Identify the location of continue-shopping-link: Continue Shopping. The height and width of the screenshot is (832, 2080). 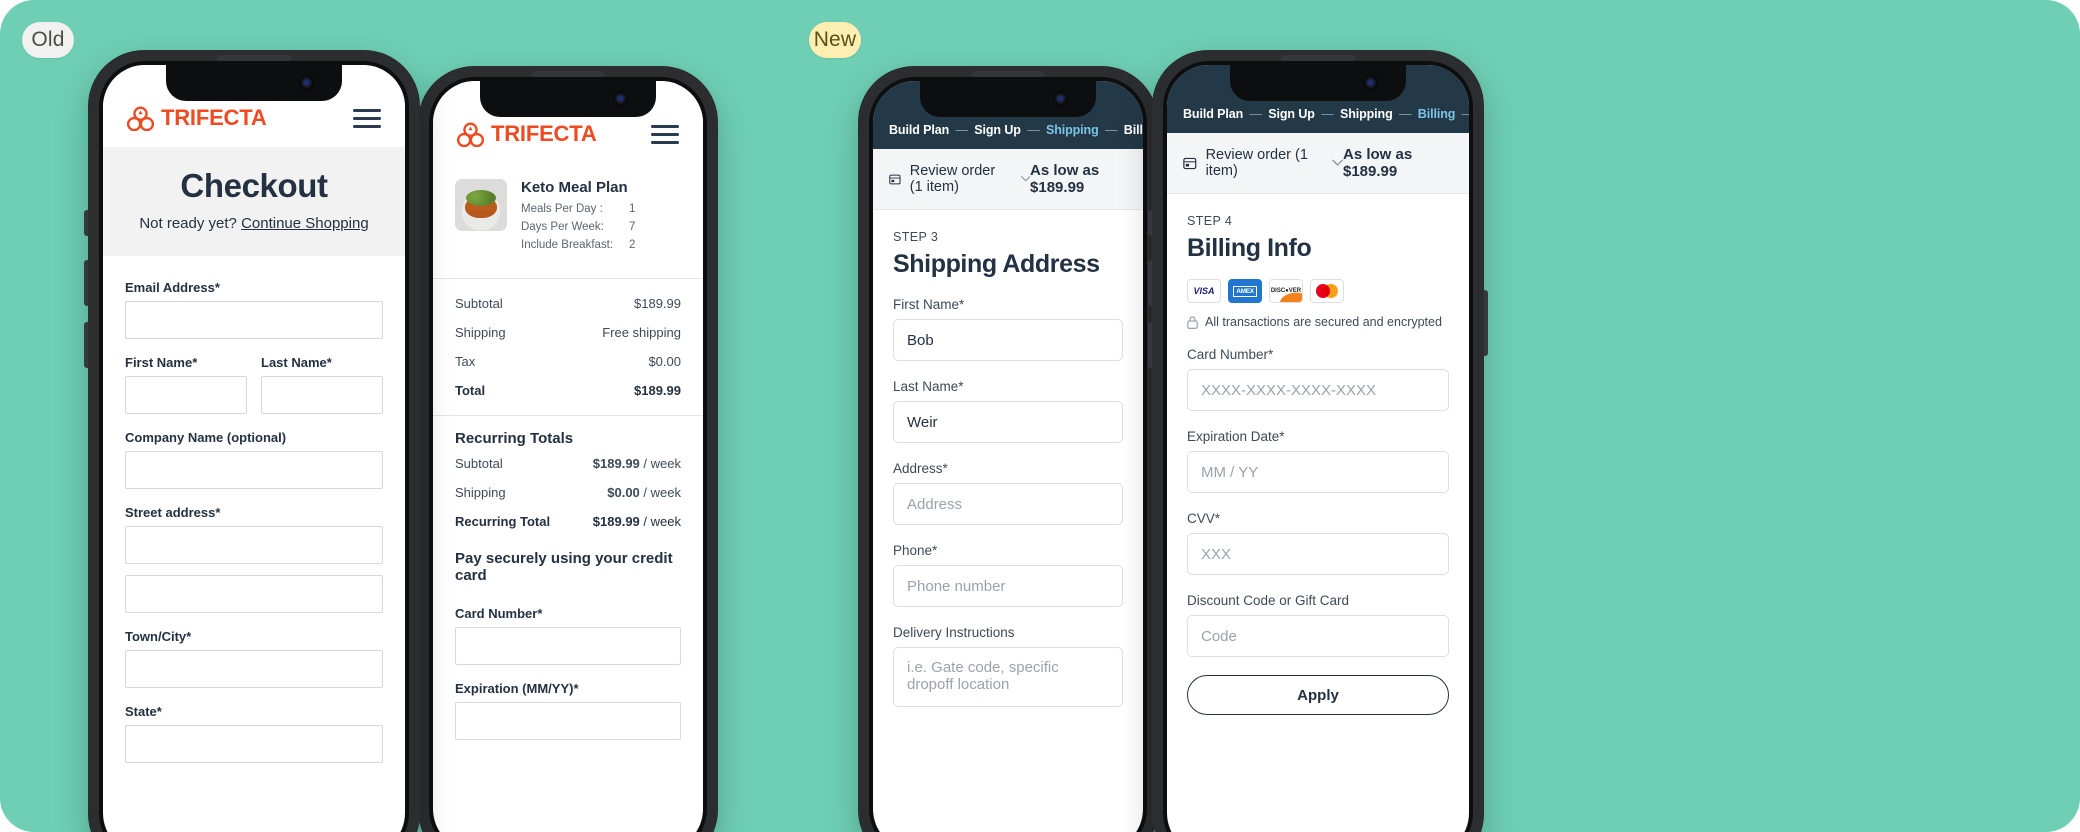
(305, 223).